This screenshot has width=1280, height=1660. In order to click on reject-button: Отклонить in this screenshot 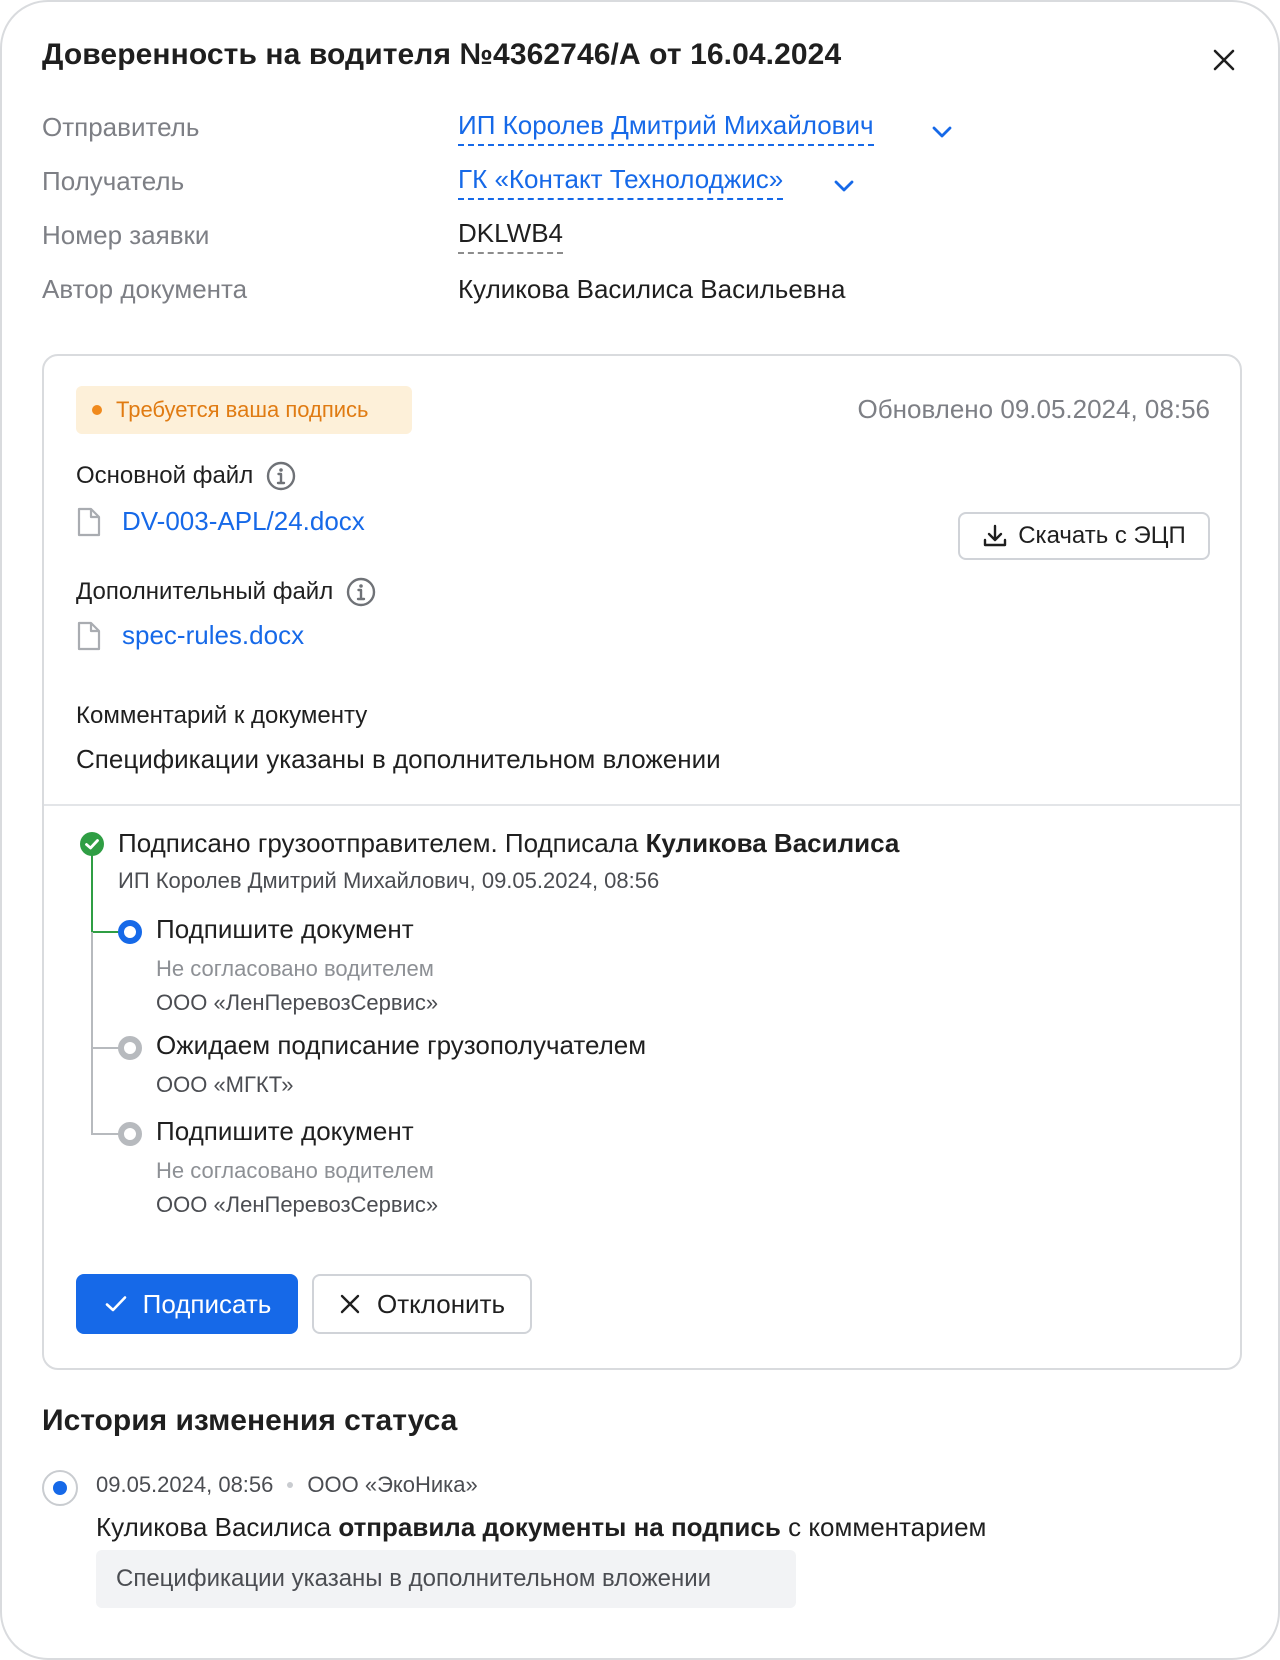, I will do `click(422, 1304)`.